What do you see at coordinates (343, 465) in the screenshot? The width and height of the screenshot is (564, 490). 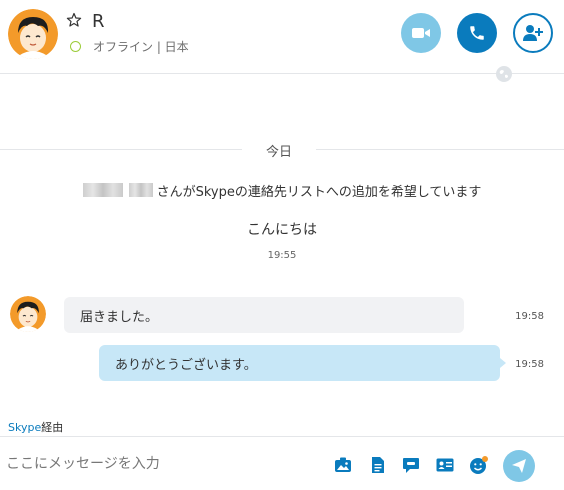 I see `media-gallery-icon` at bounding box center [343, 465].